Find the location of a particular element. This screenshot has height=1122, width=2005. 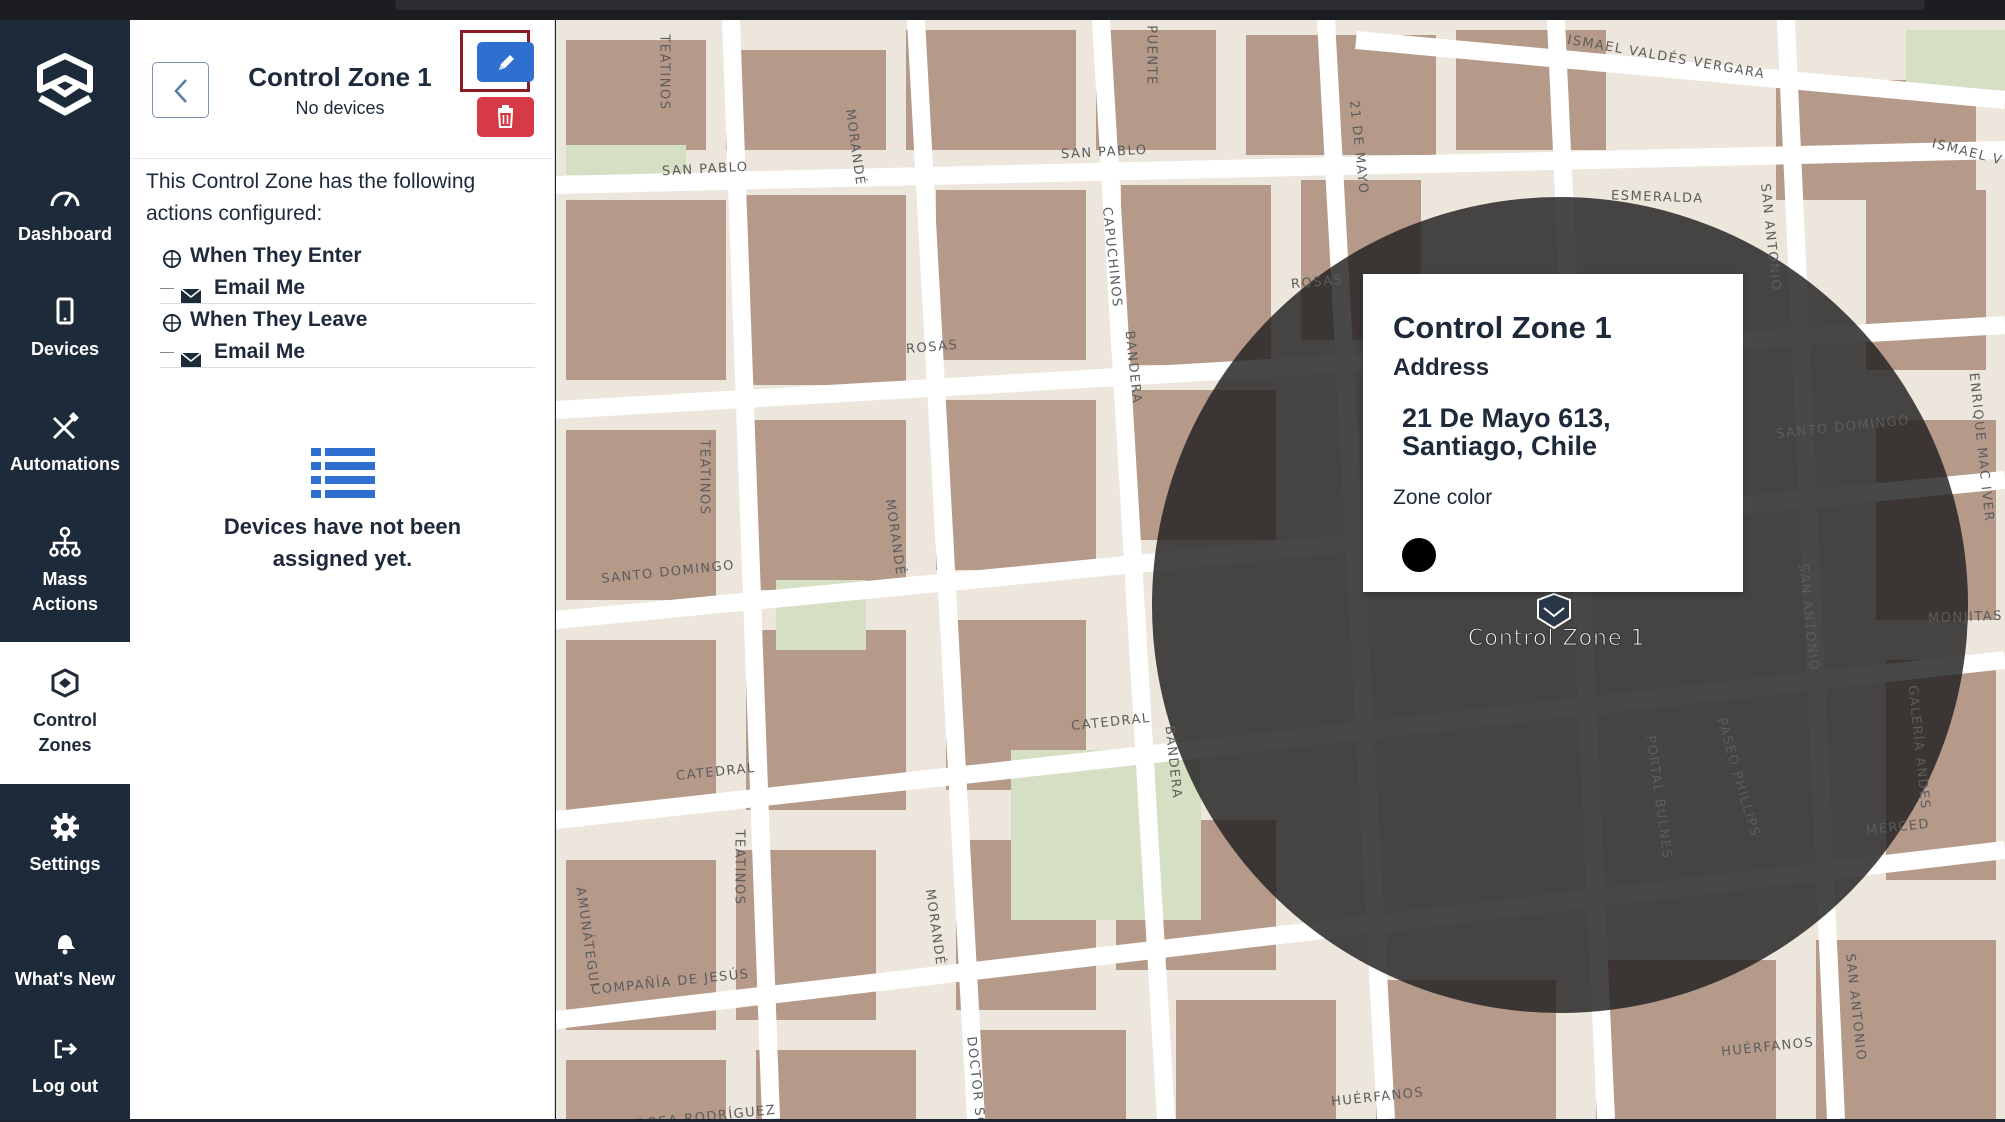

sidebar-item-label: Control Zones is located at coordinates (65, 732).